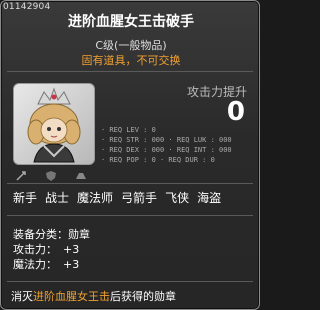 This screenshot has height=310, width=320. I want to click on item-tag: 固有道具，不可交换, so click(131, 60).